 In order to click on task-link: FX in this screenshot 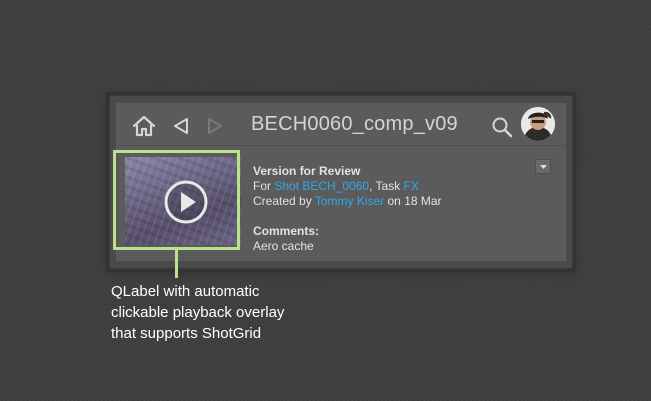, I will do `click(411, 186)`.